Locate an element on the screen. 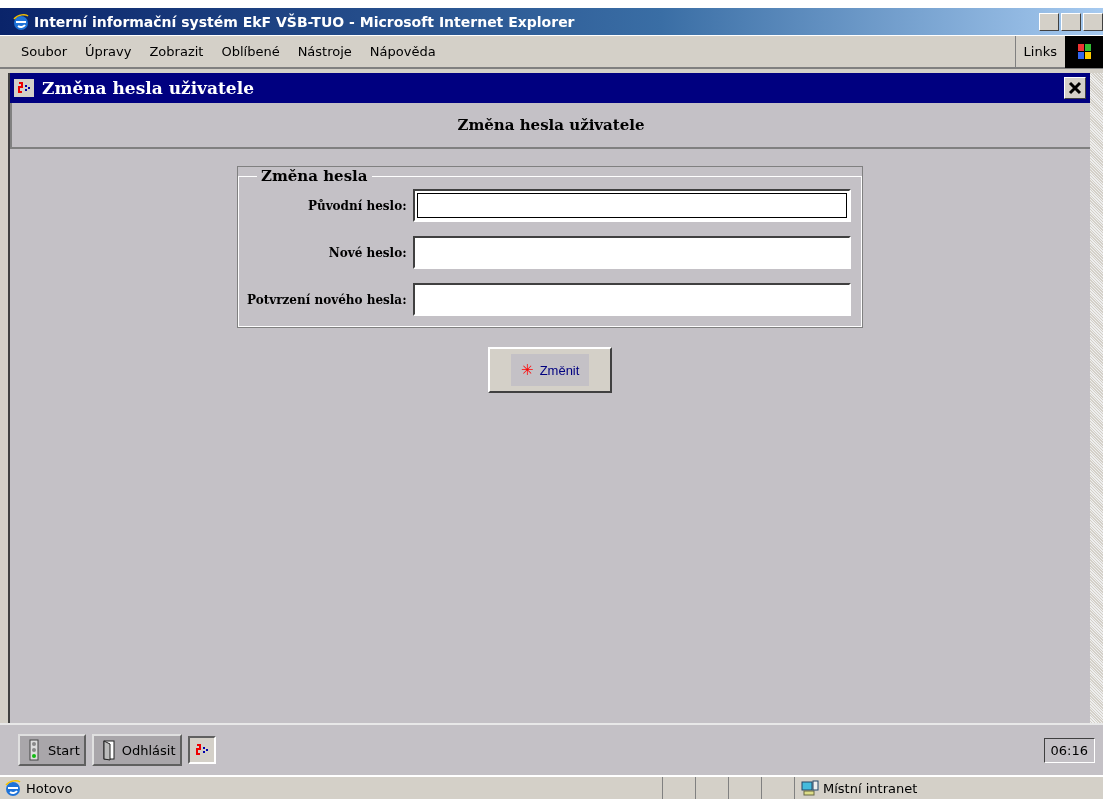  status-text: Hotovo is located at coordinates (49, 788).